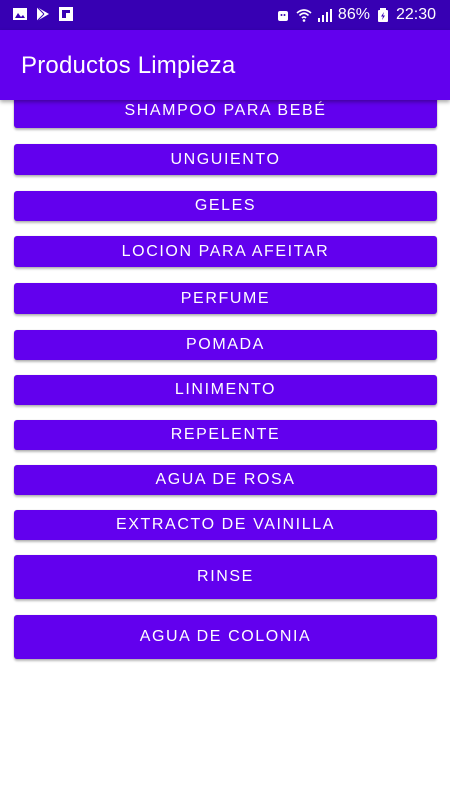 The image size is (450, 800). I want to click on signal-icon, so click(324, 15).